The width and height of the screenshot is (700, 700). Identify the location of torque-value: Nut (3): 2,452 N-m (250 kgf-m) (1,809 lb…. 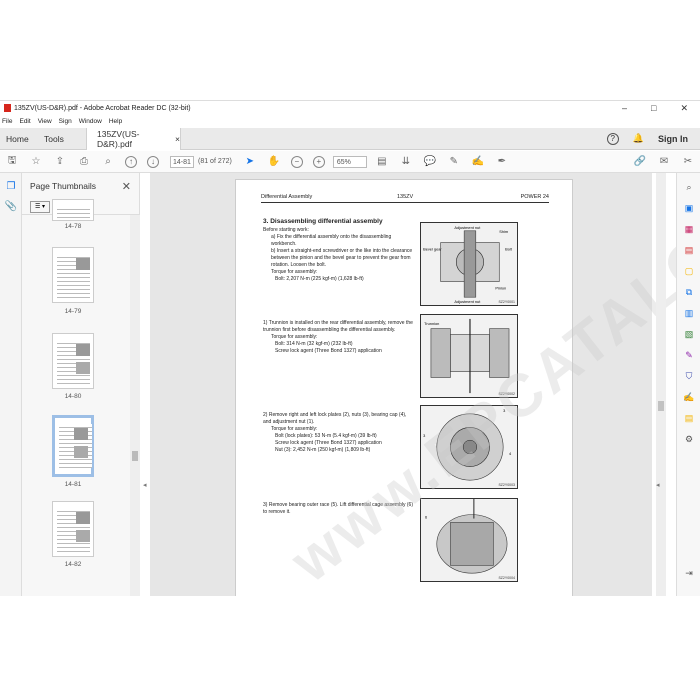
(323, 450).